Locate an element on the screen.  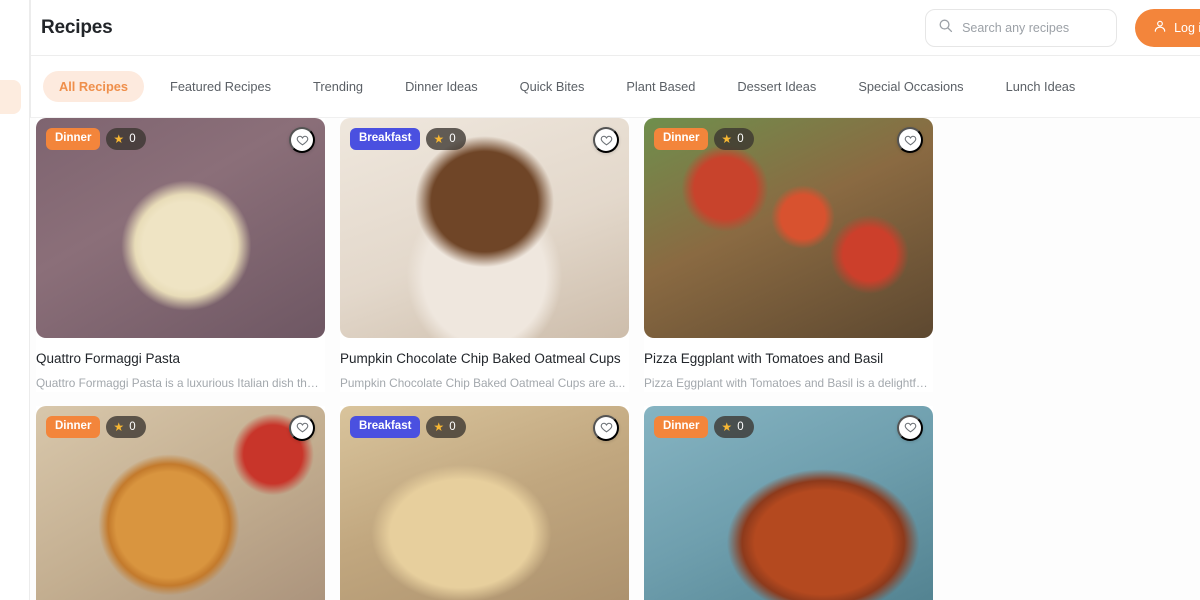
tab-label: Dinner Ideas is located at coordinates (441, 86).